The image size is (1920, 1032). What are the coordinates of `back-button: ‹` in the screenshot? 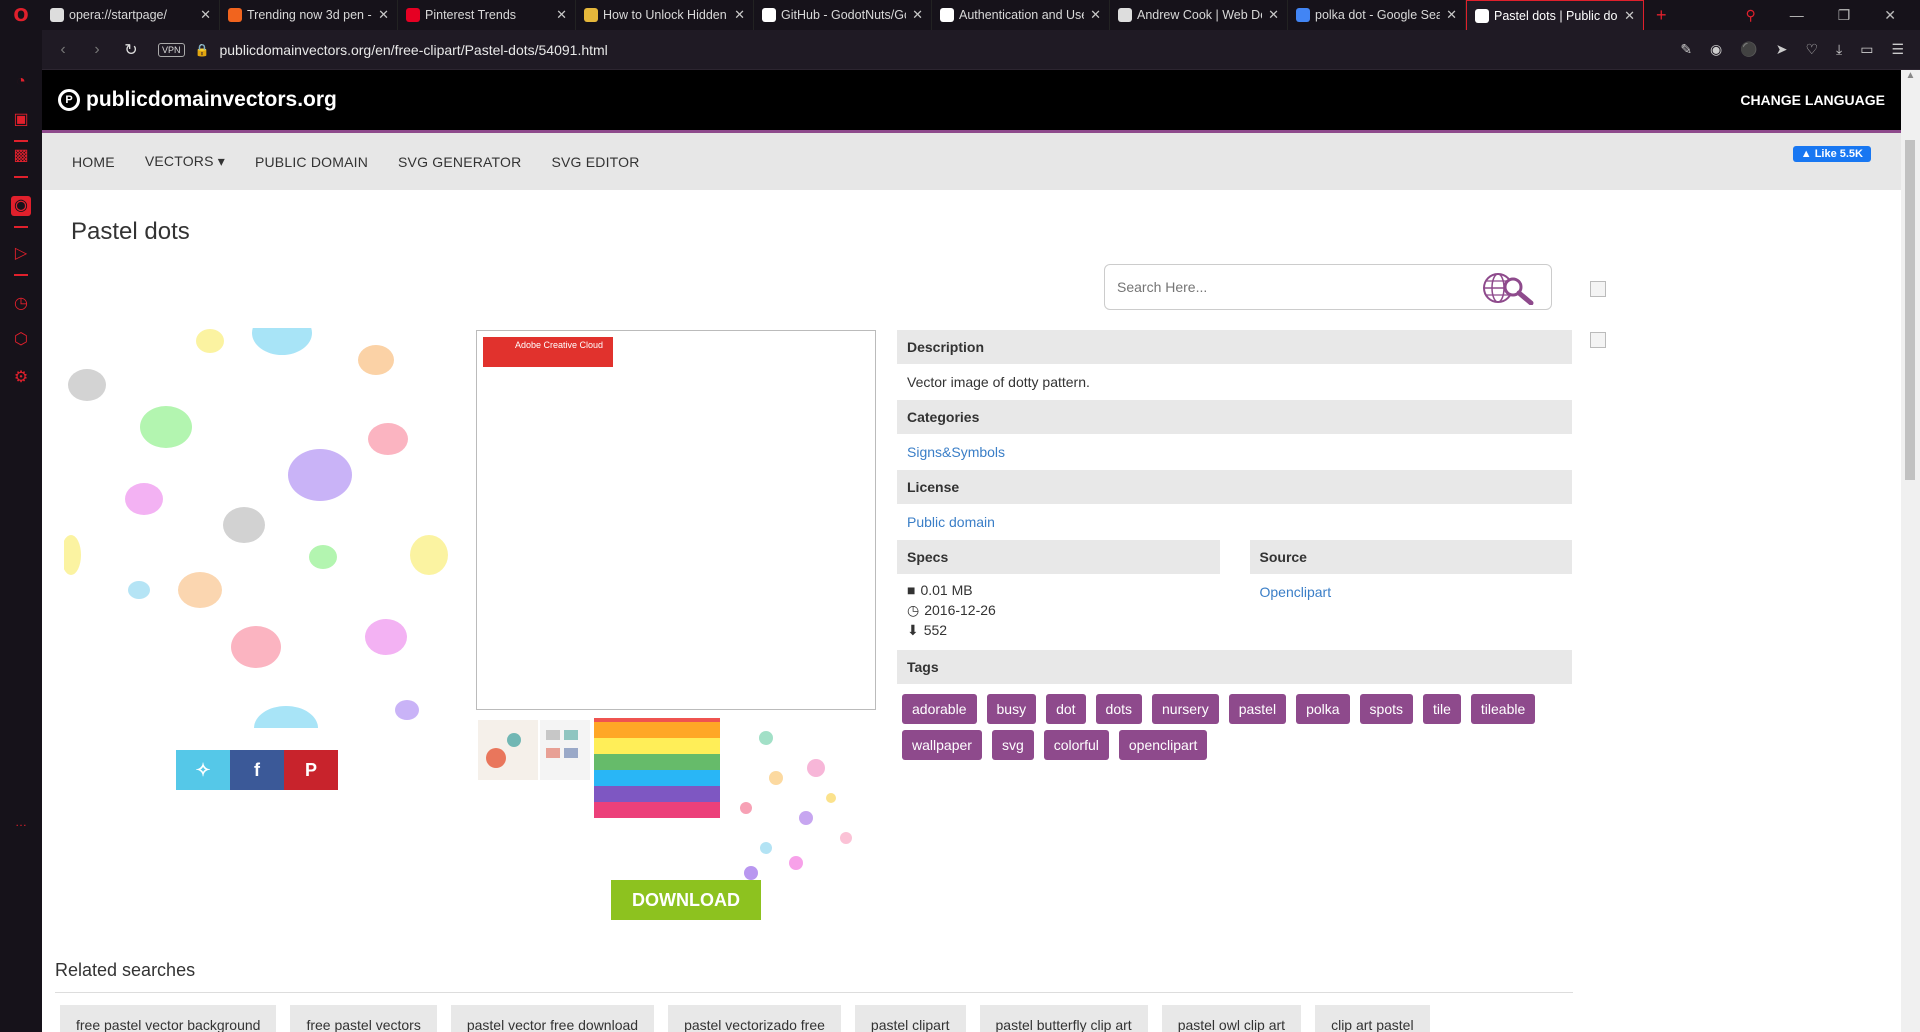 It's located at (63, 50).